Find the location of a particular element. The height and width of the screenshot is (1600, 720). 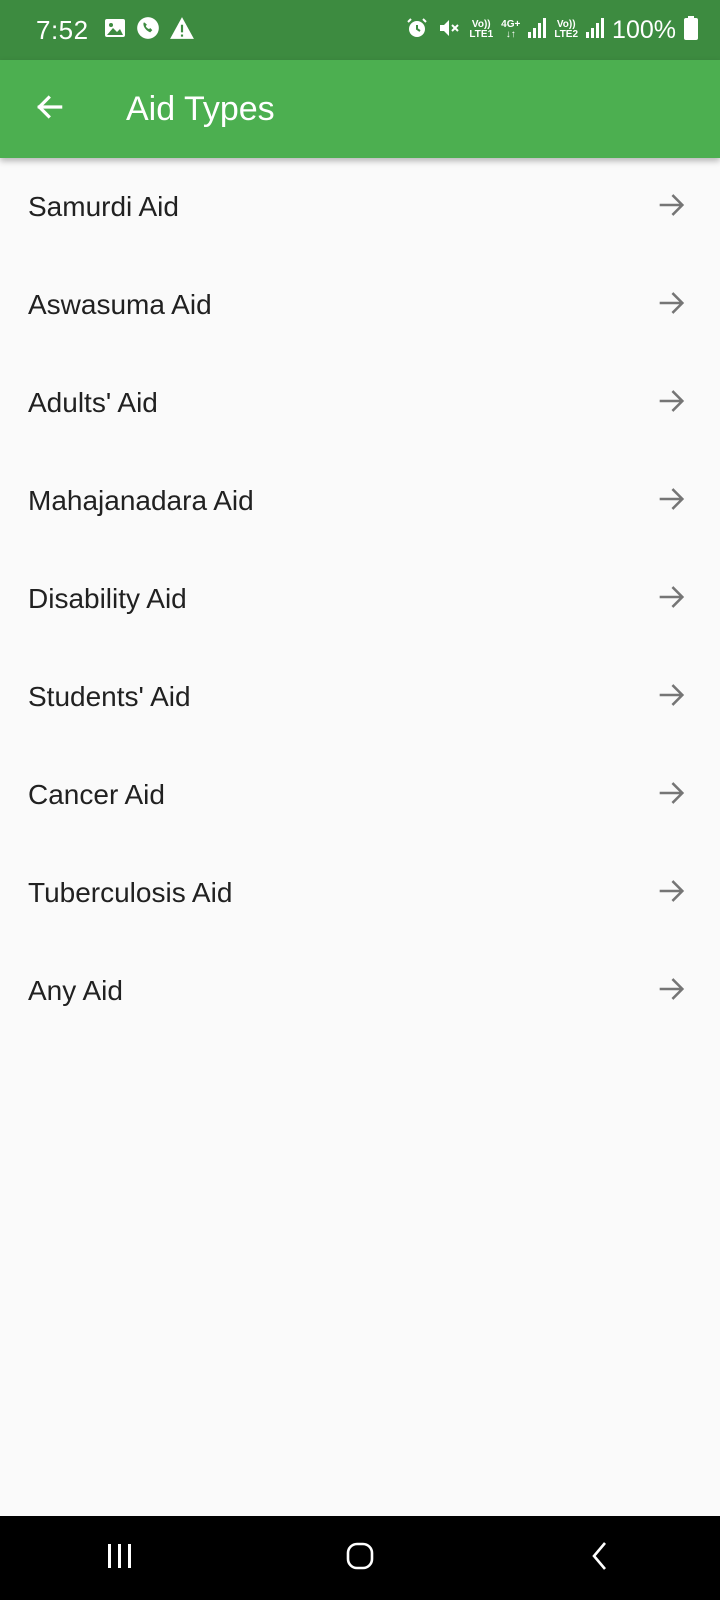

list-item: Tuberculosis Aid is located at coordinates (360, 893).